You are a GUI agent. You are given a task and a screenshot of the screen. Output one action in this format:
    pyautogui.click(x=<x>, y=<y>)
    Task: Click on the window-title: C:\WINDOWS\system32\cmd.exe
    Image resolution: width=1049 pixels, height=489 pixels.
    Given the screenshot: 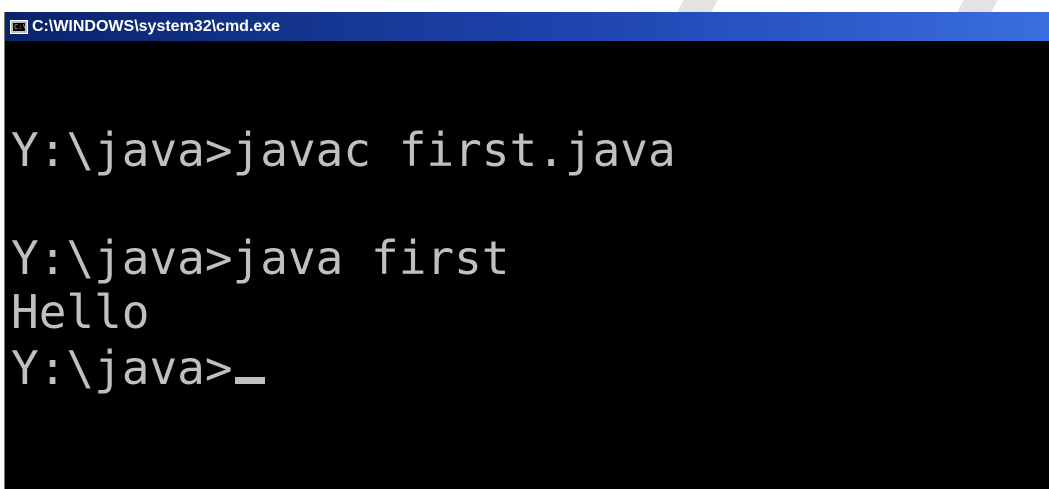 What is the action you would take?
    pyautogui.click(x=156, y=26)
    